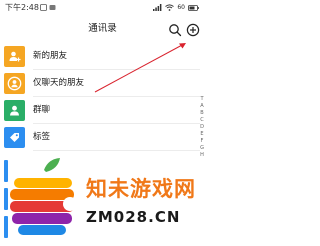 This screenshot has height=246, width=320. Describe the element at coordinates (43, 196) in the screenshot. I see `watermark-apple-logo` at that location.